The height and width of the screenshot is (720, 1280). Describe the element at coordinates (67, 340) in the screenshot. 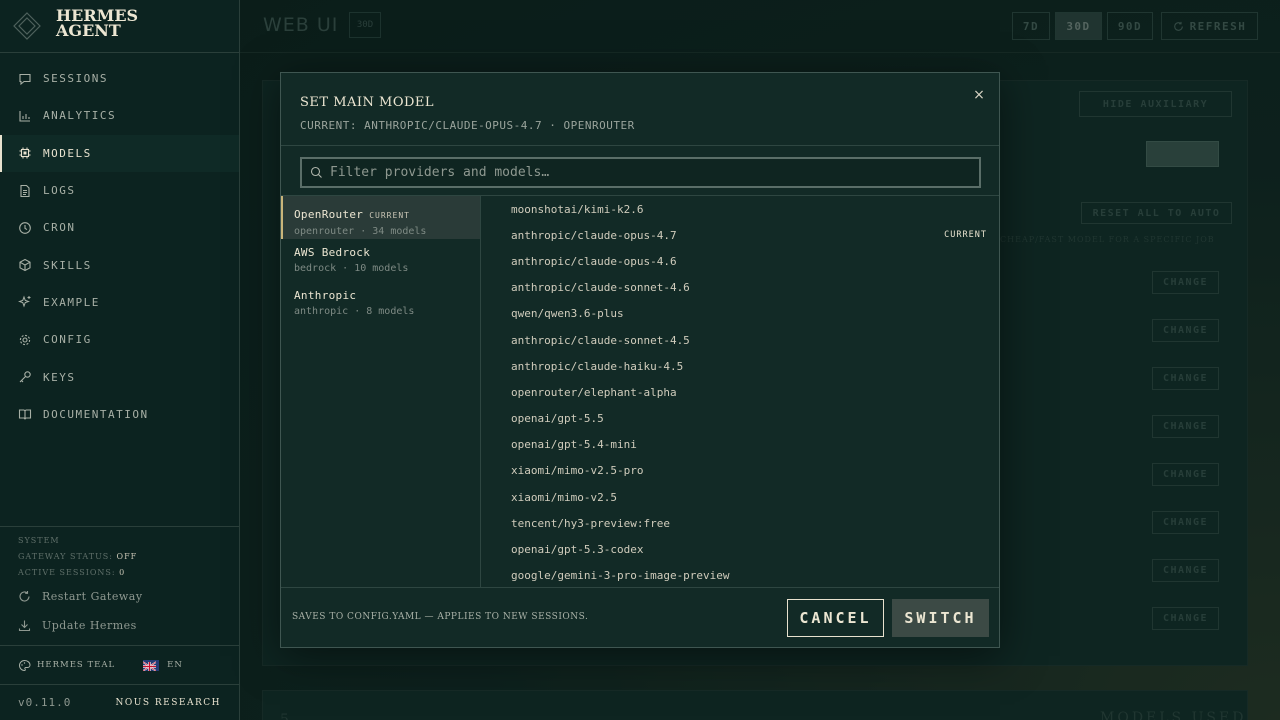

I see `sidebar-item-label: CONFIG` at that location.